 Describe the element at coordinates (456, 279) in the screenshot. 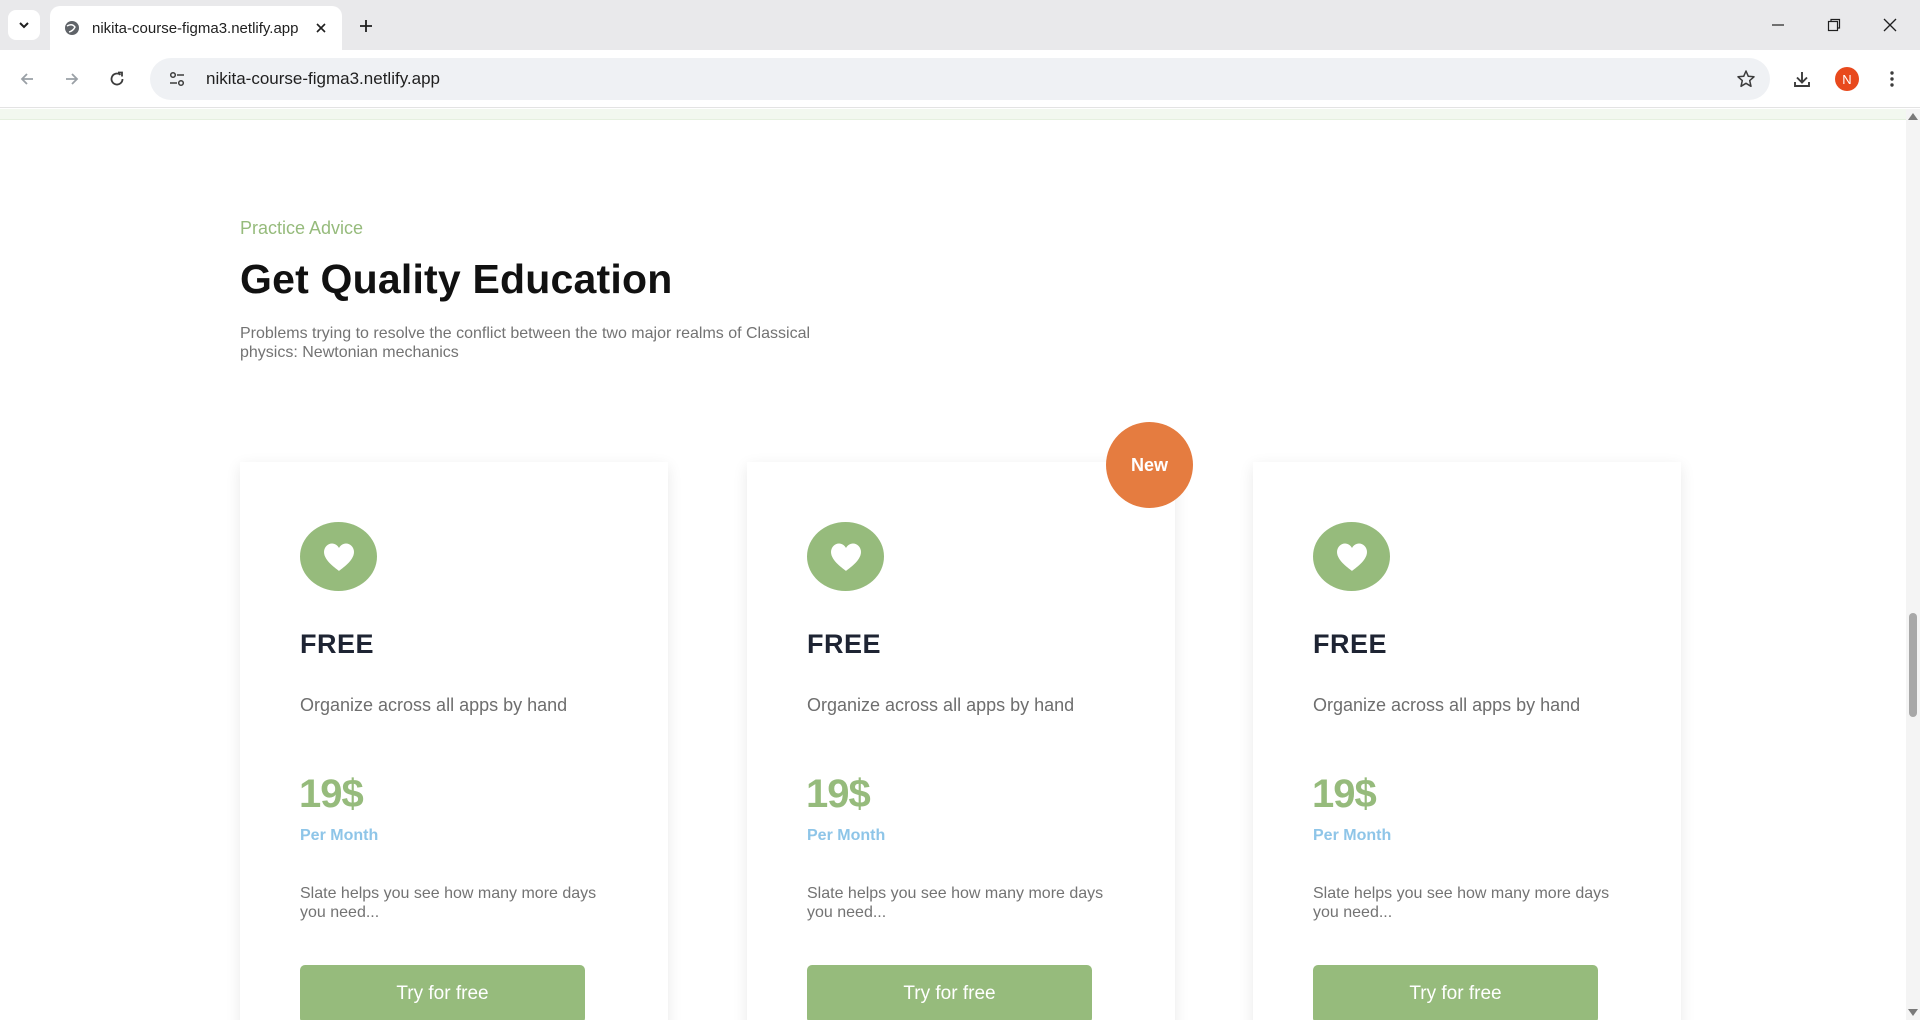

I see `section-heading: Get Quality Education` at that location.